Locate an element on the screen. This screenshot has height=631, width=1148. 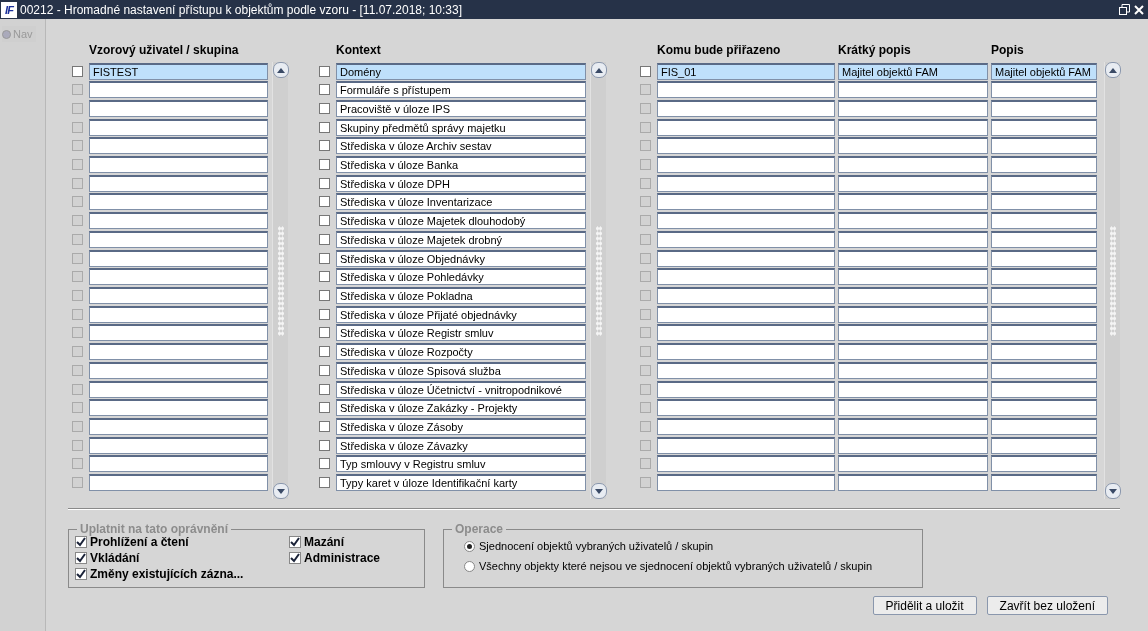
column-header: Krátký popis is located at coordinates (875, 50).